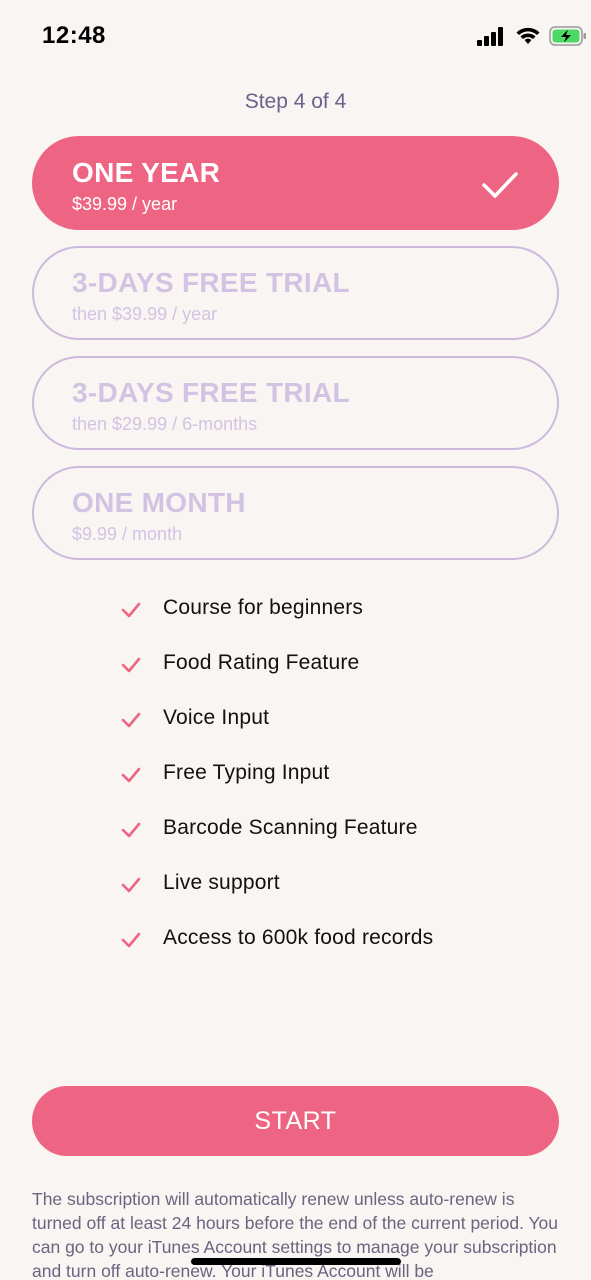  What do you see at coordinates (295, 36) in the screenshot?
I see `status-bar: 12:48` at bounding box center [295, 36].